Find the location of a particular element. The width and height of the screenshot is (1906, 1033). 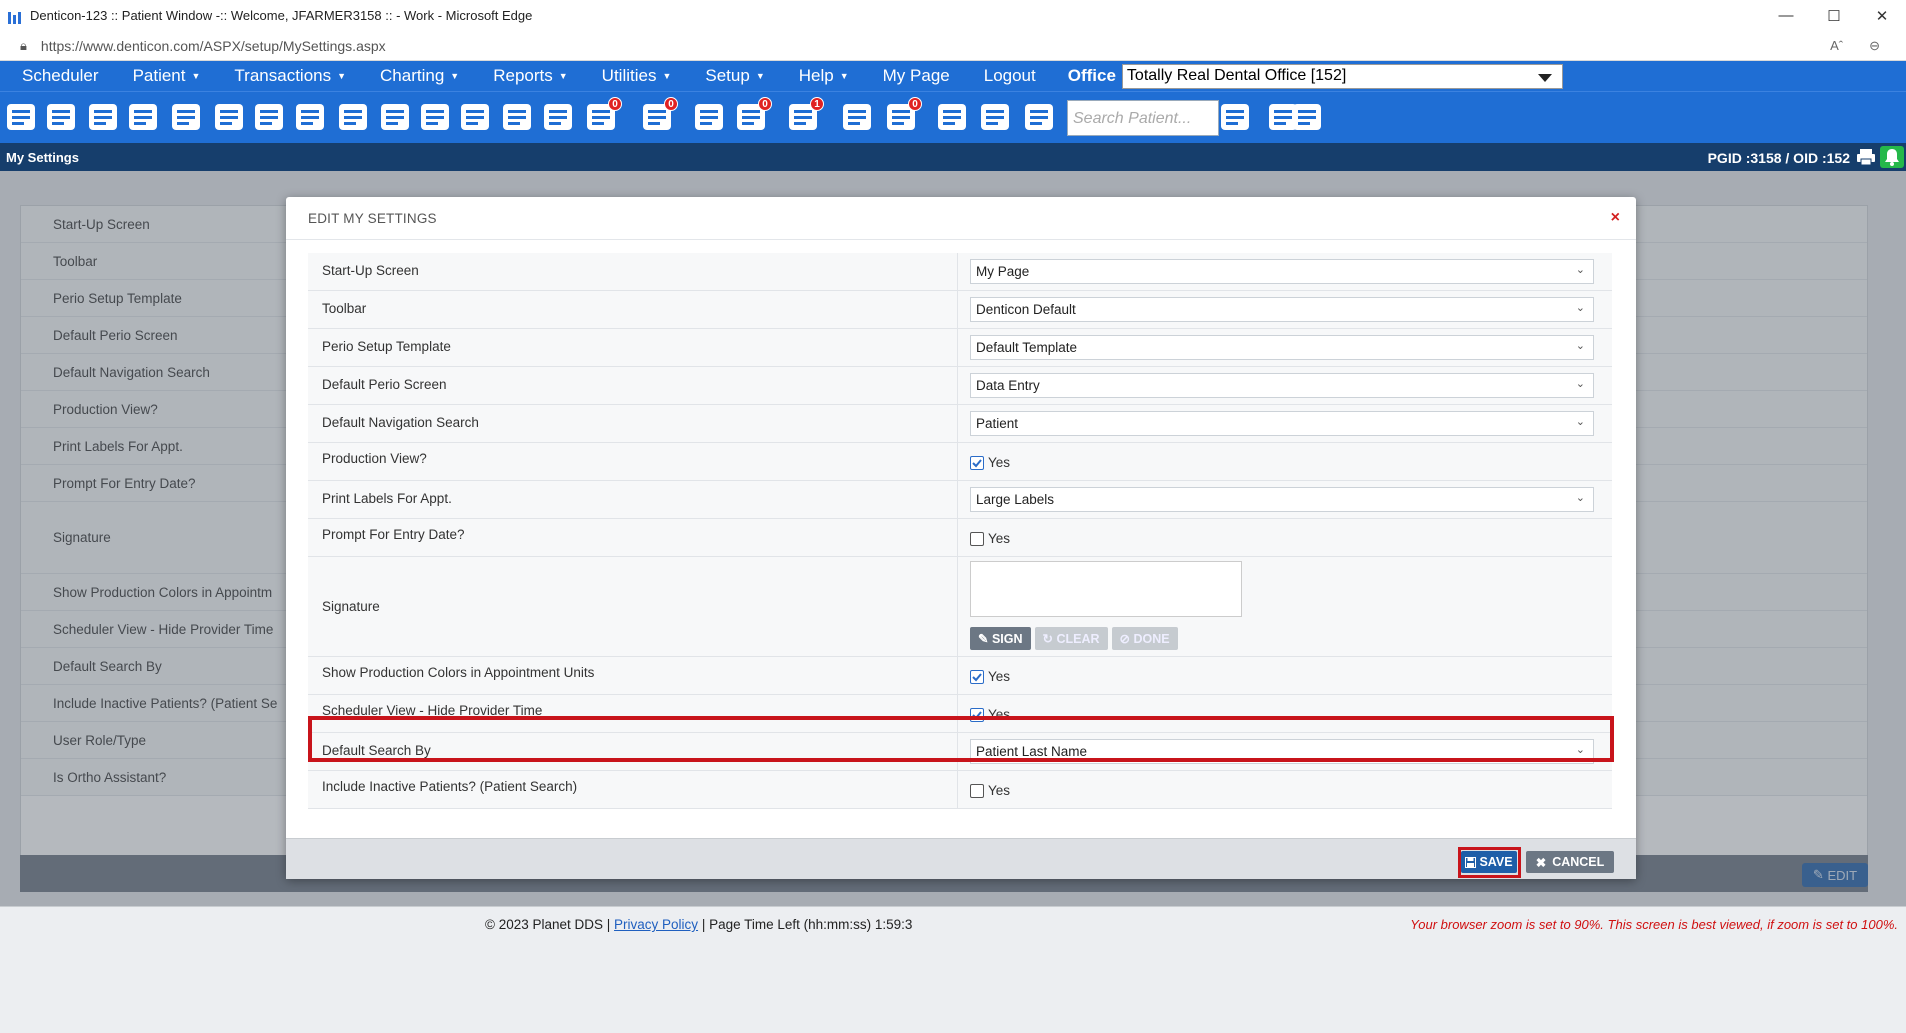

office-select: Totally Real Dental Office [152] is located at coordinates (1342, 76).